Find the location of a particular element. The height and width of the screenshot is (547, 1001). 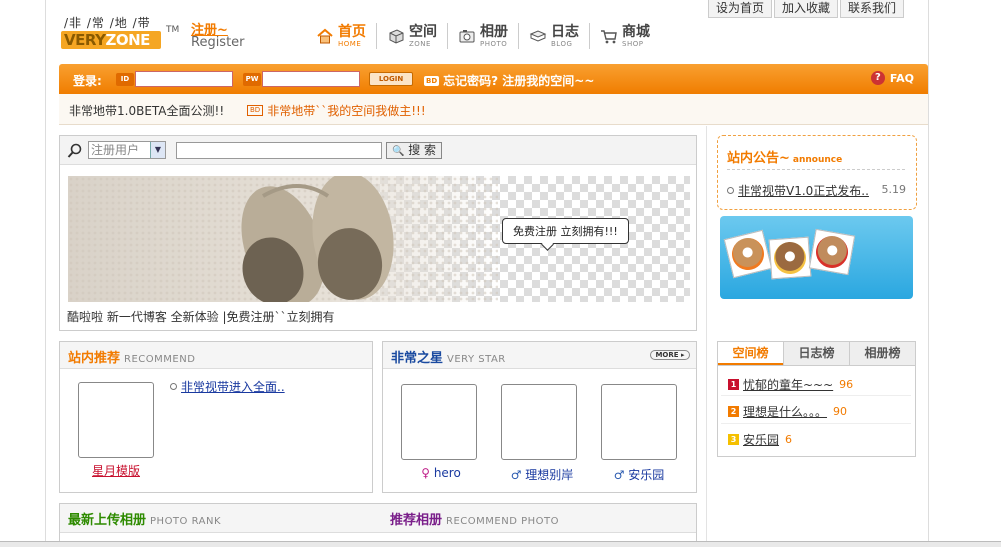

pw-tag: PW is located at coordinates (252, 79).